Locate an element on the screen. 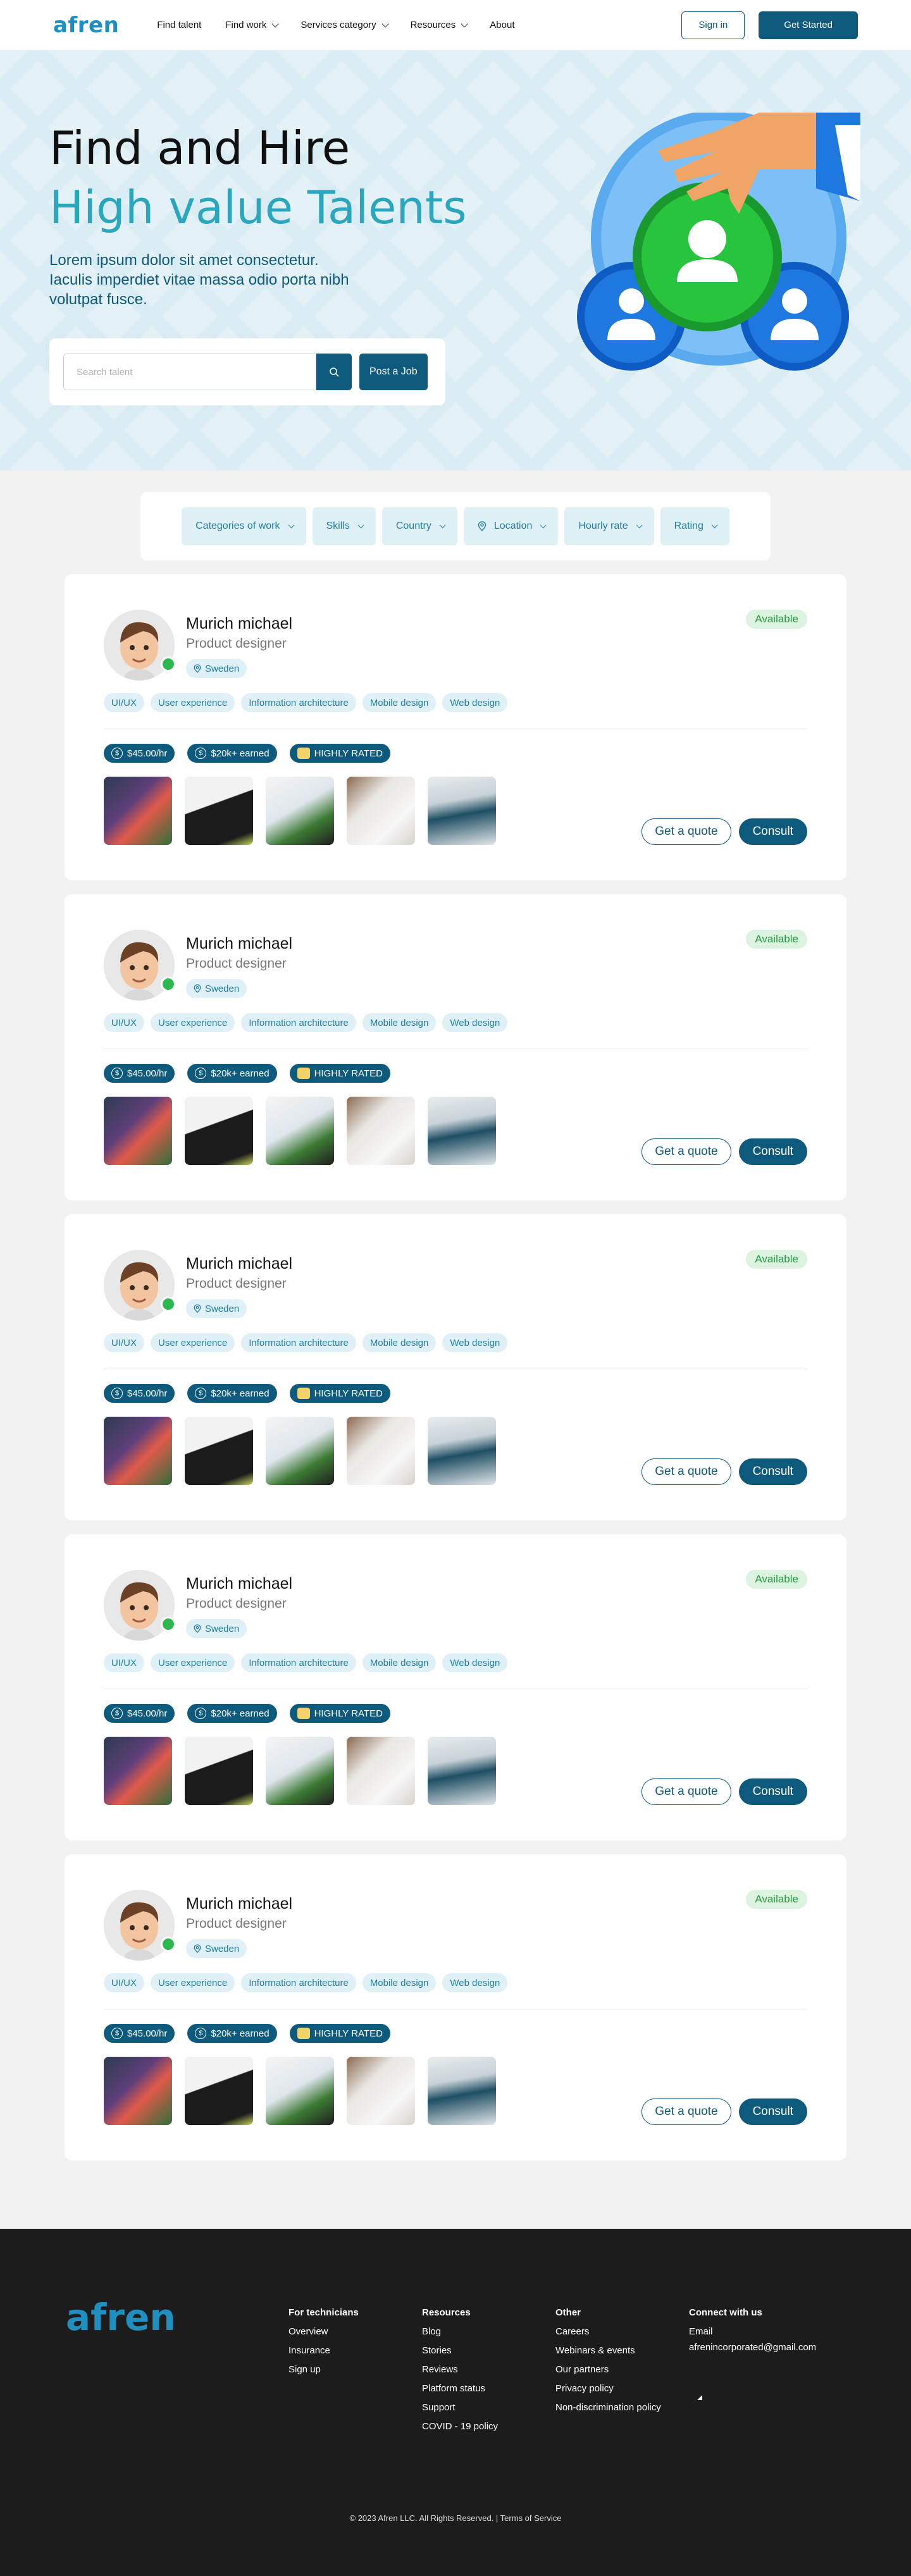  filter-location: Location is located at coordinates (511, 526).